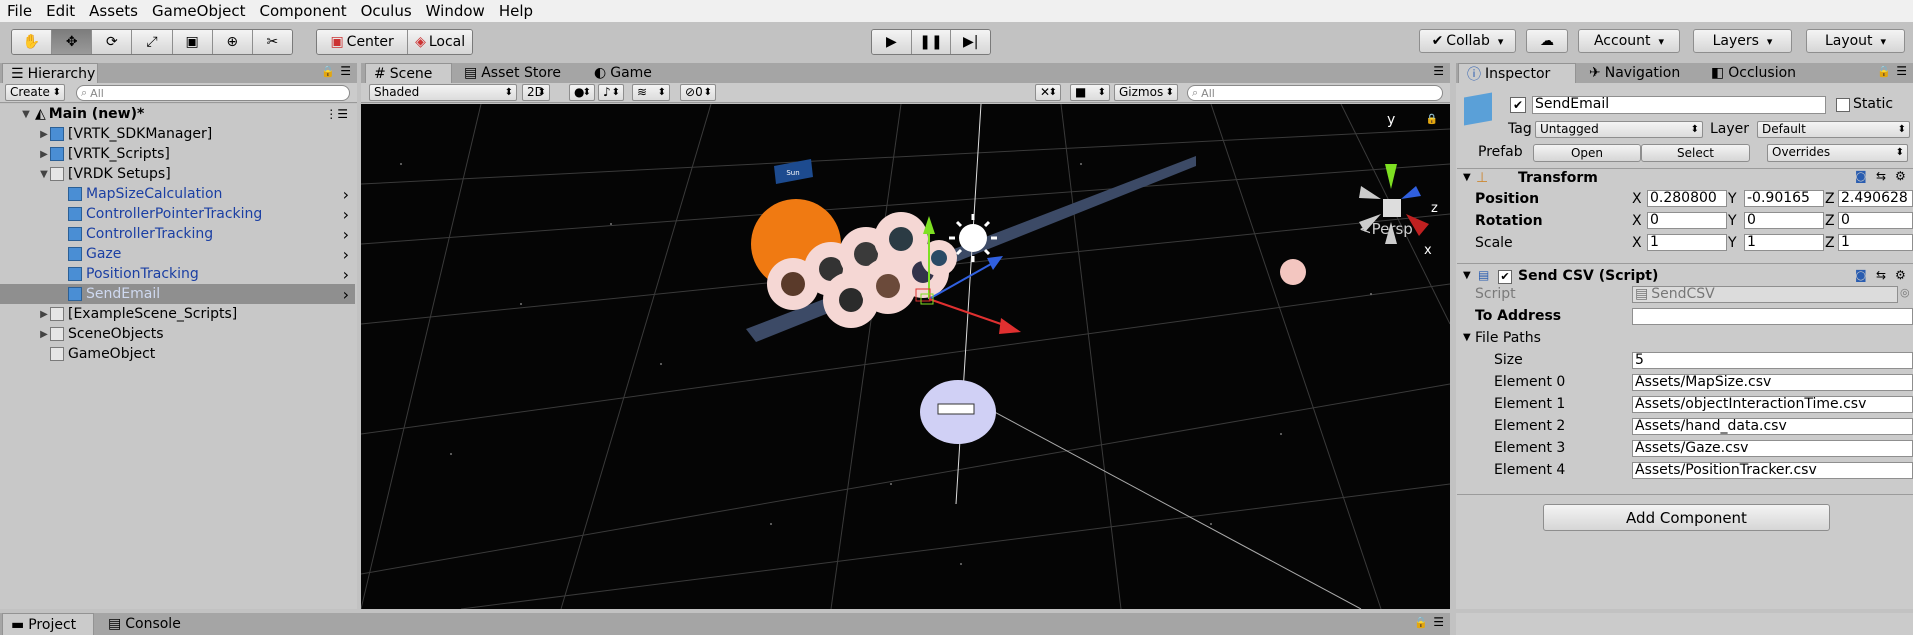  What do you see at coordinates (443, 92) in the screenshot?
I see `shading-dropdown: Shaded` at bounding box center [443, 92].